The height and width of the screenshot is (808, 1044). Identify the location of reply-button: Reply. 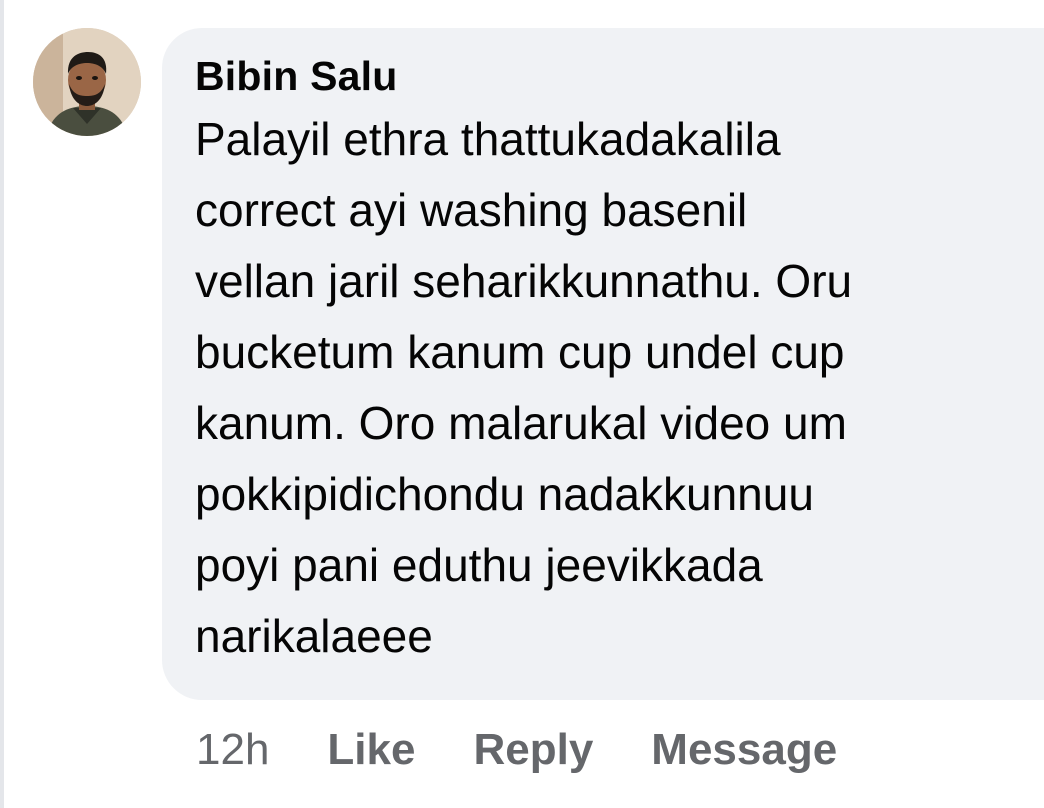
(533, 750).